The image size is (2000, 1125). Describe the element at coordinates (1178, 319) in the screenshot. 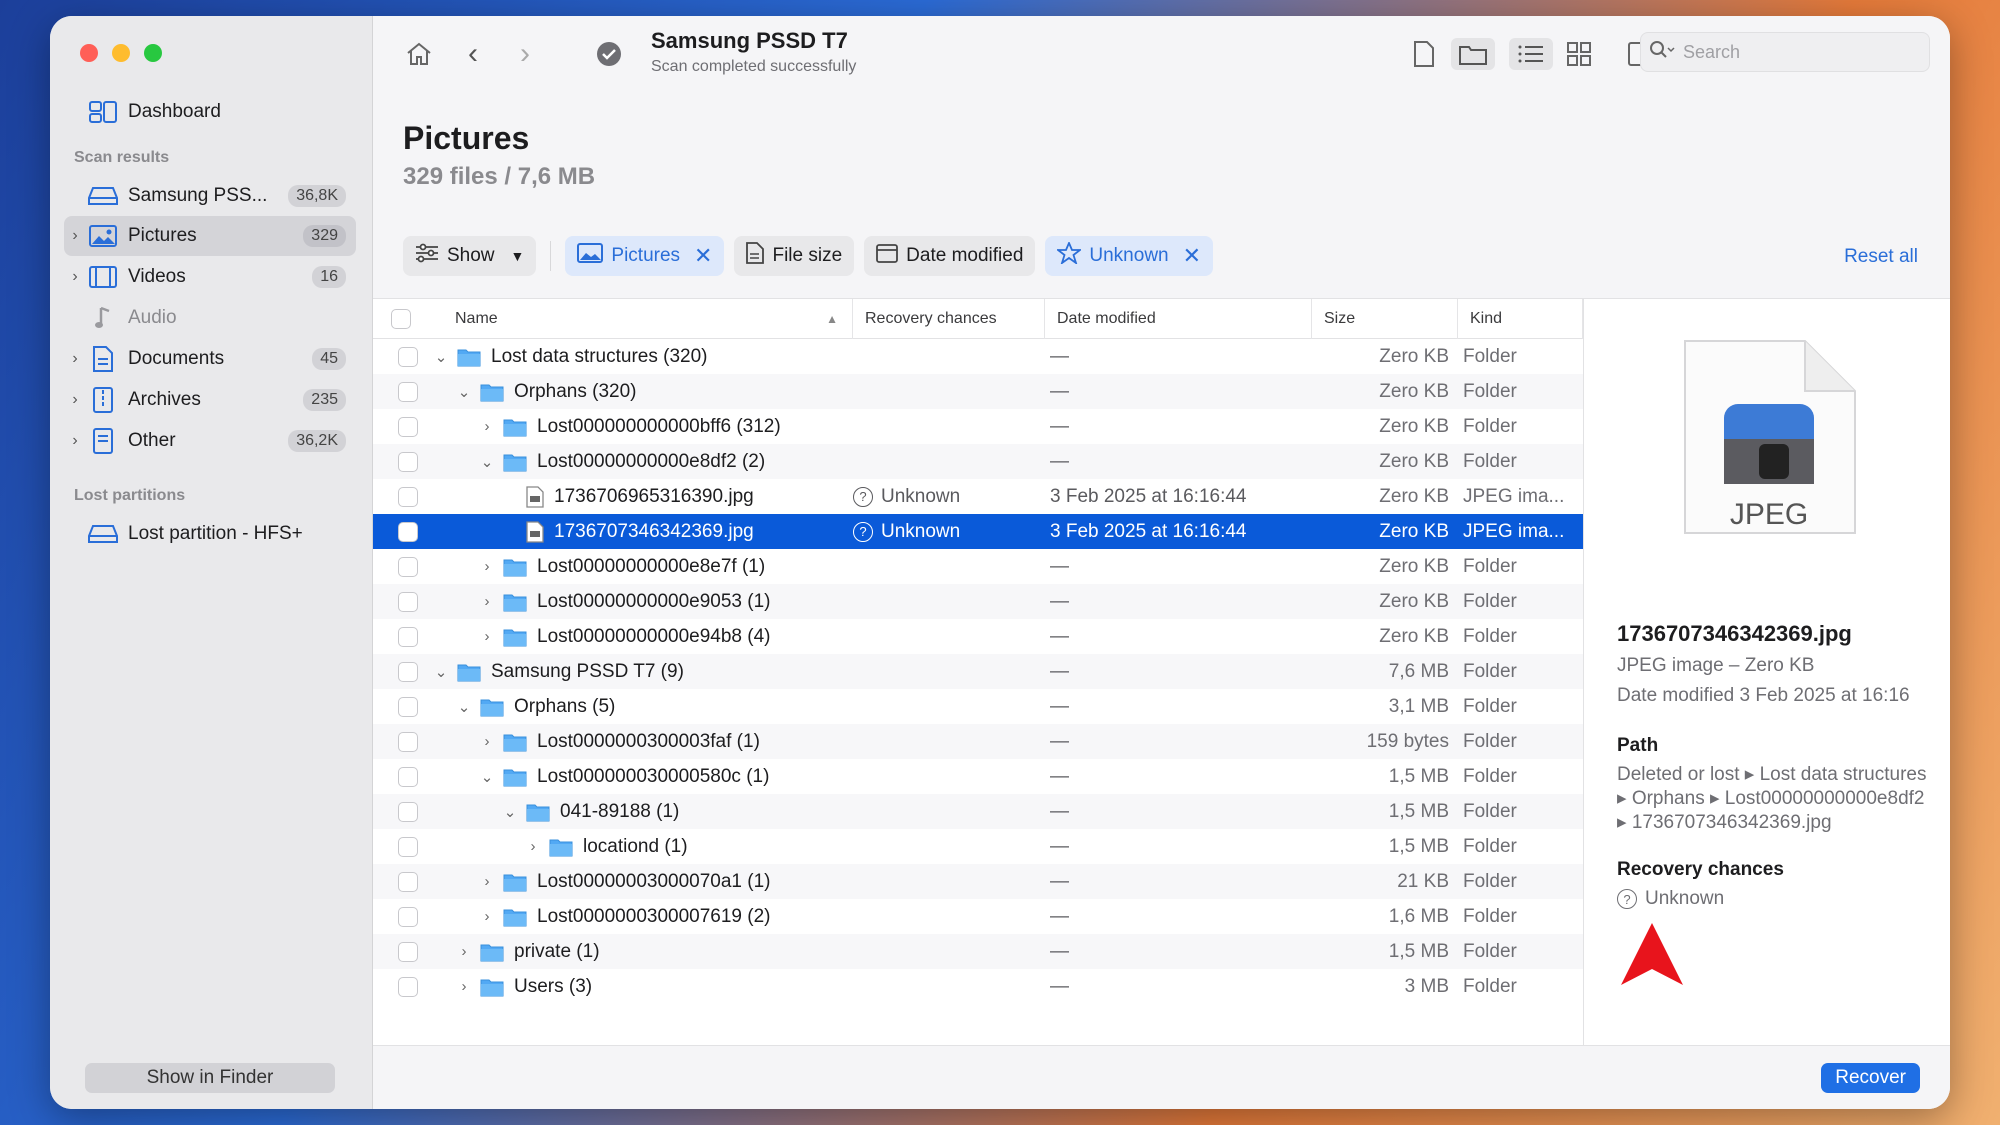

I see `date-column-header: Date modified` at that location.